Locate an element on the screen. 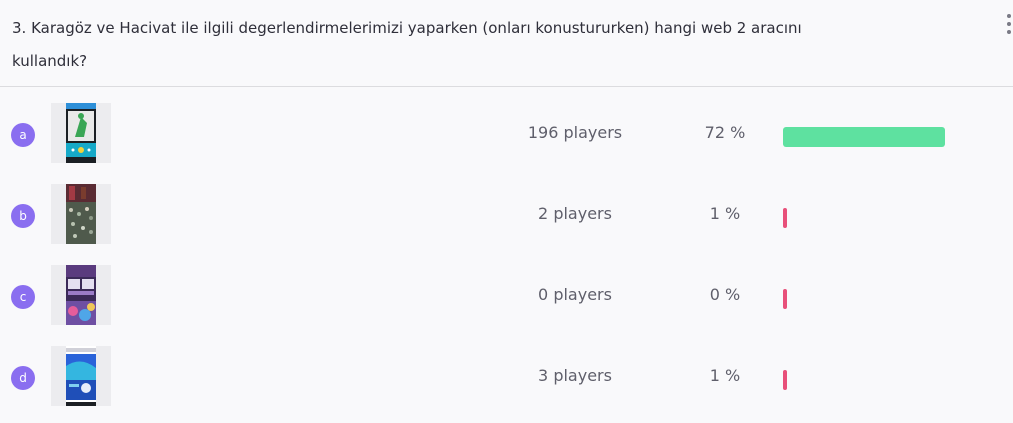 The width and height of the screenshot is (1013, 423). photo-crowd-icon is located at coordinates (81, 214).